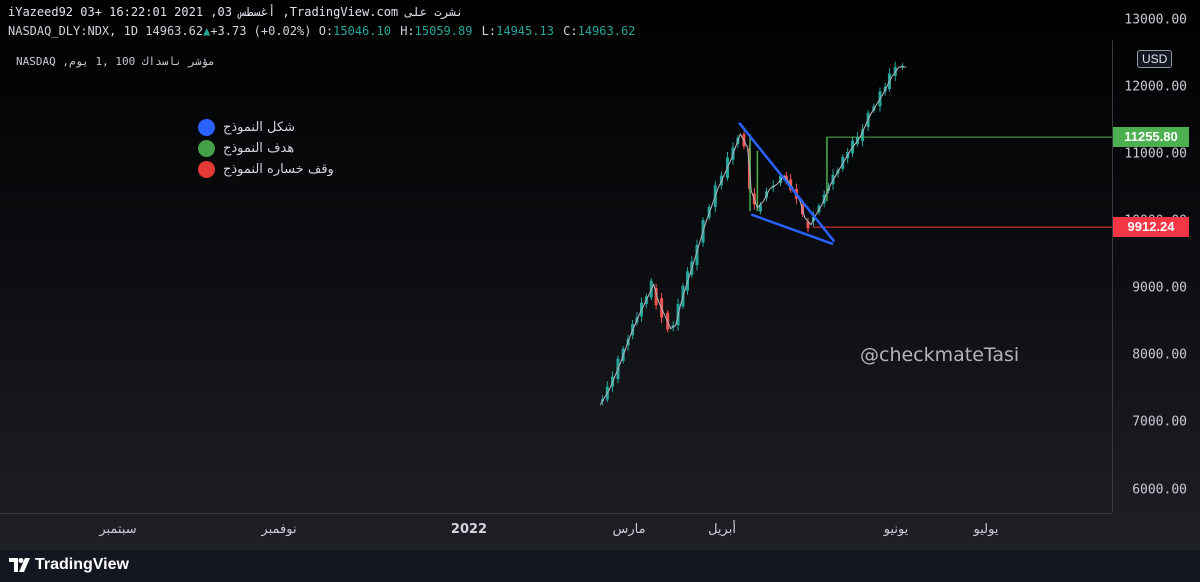 This screenshot has width=1200, height=582. What do you see at coordinates (792, 229) in the screenshot?
I see `pattern-lower-trendline` at bounding box center [792, 229].